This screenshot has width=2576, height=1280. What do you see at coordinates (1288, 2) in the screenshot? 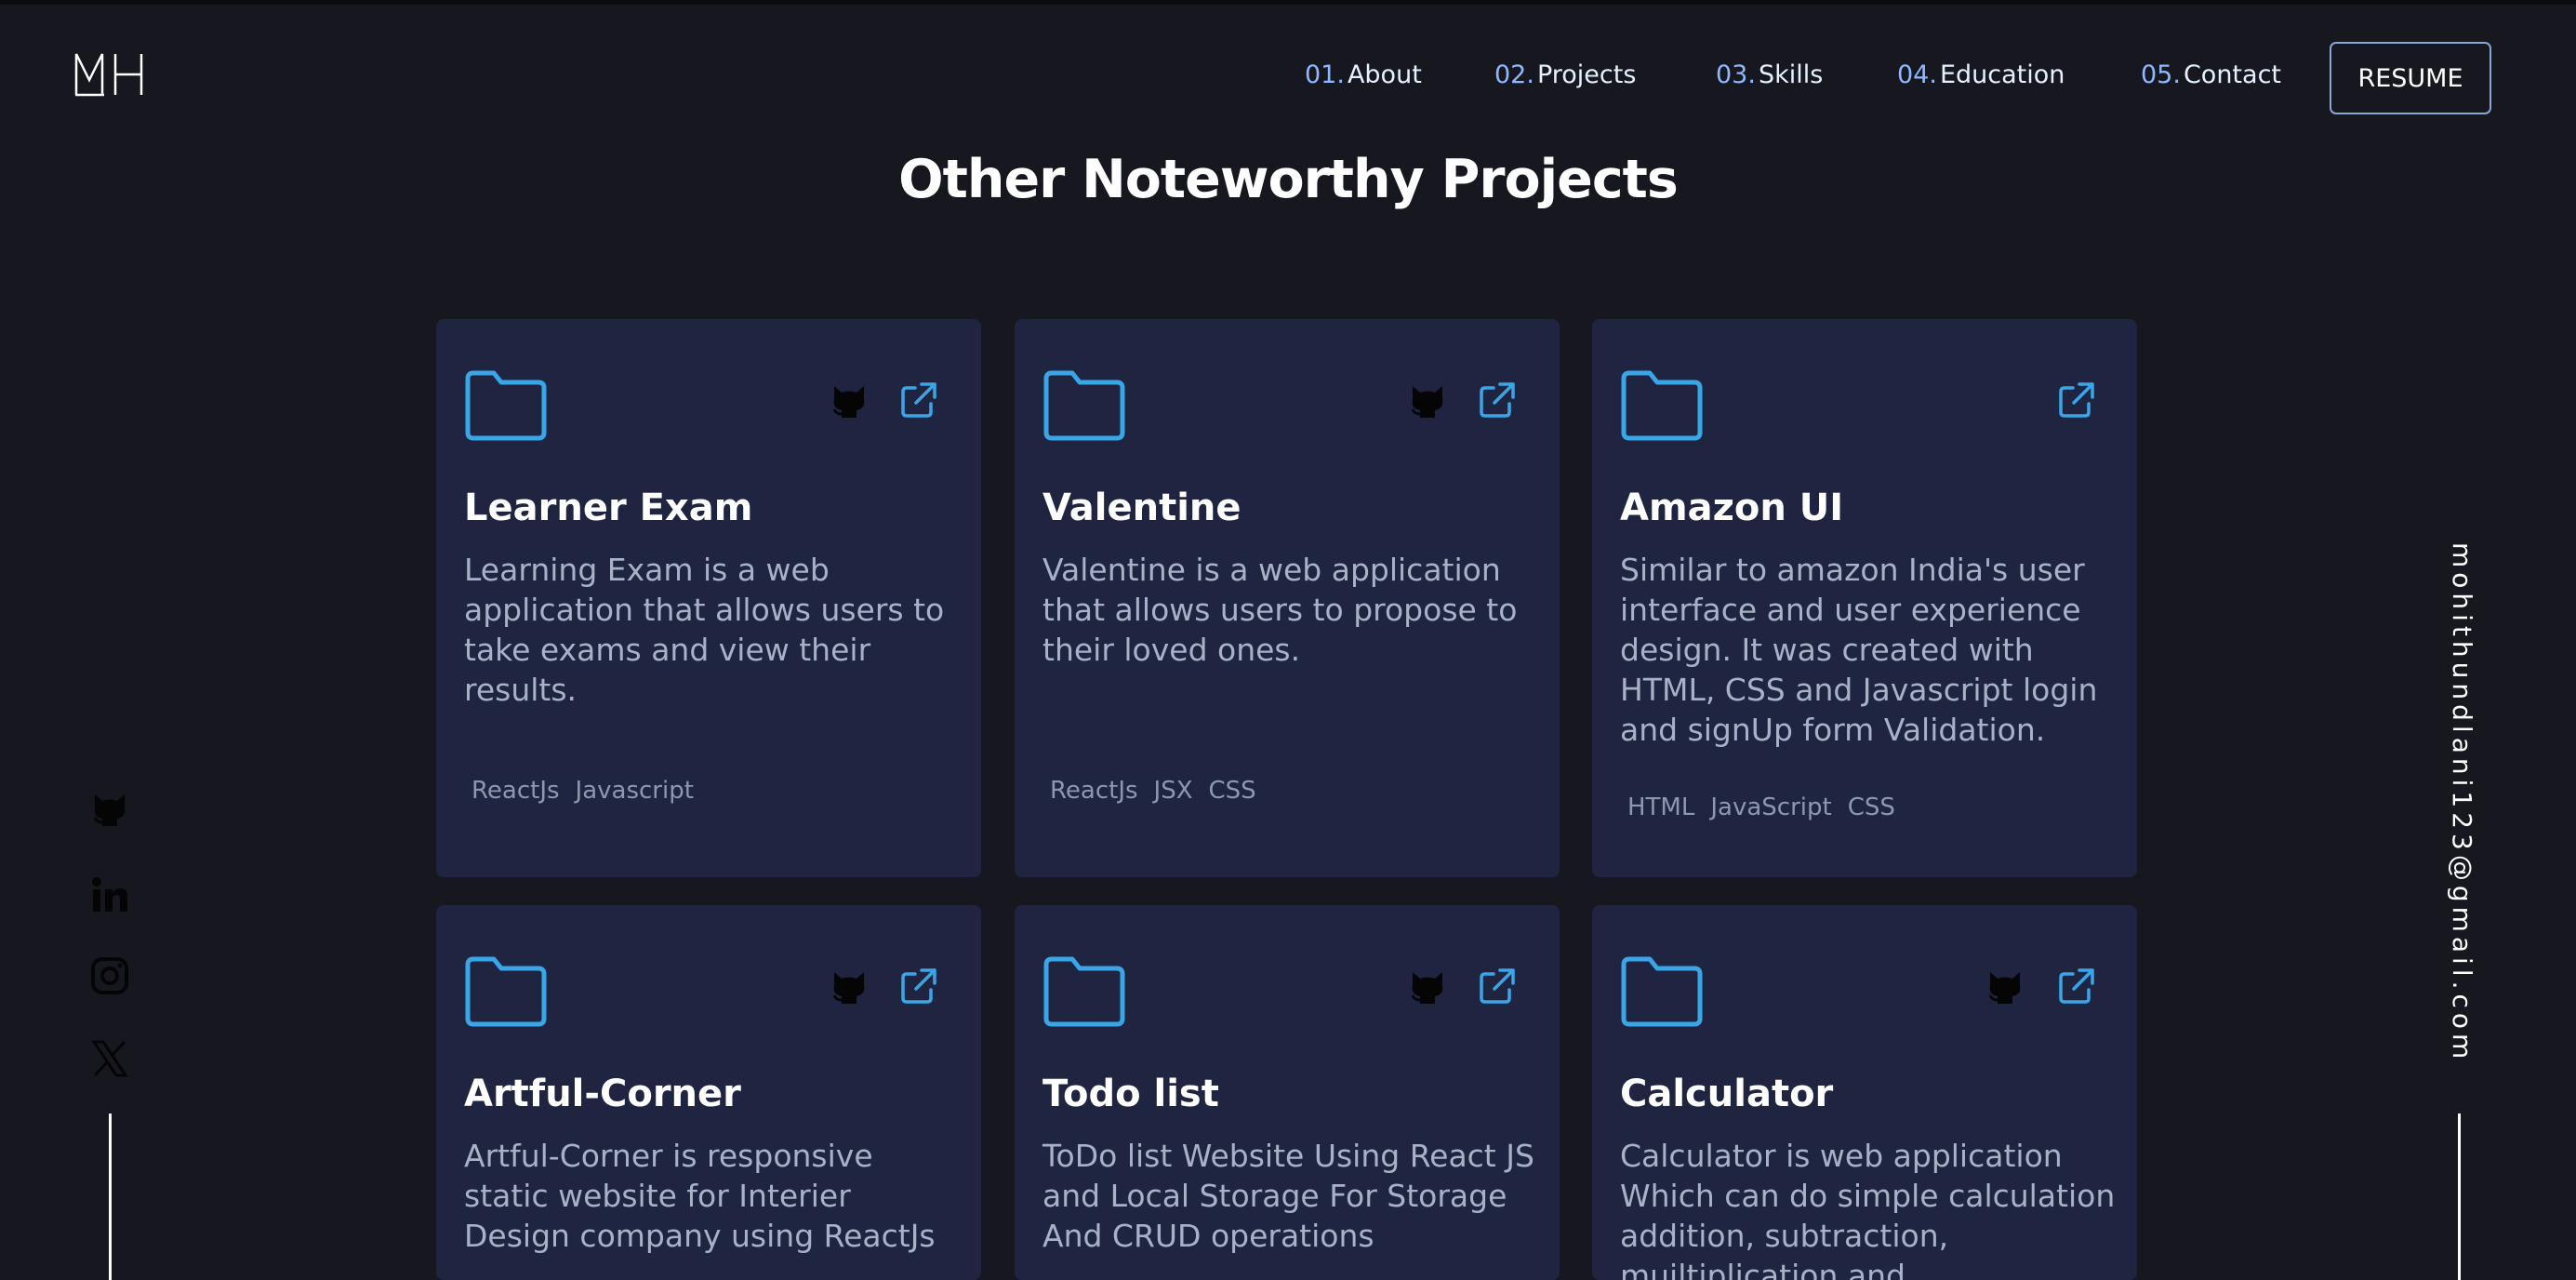
I see `top-border` at bounding box center [1288, 2].